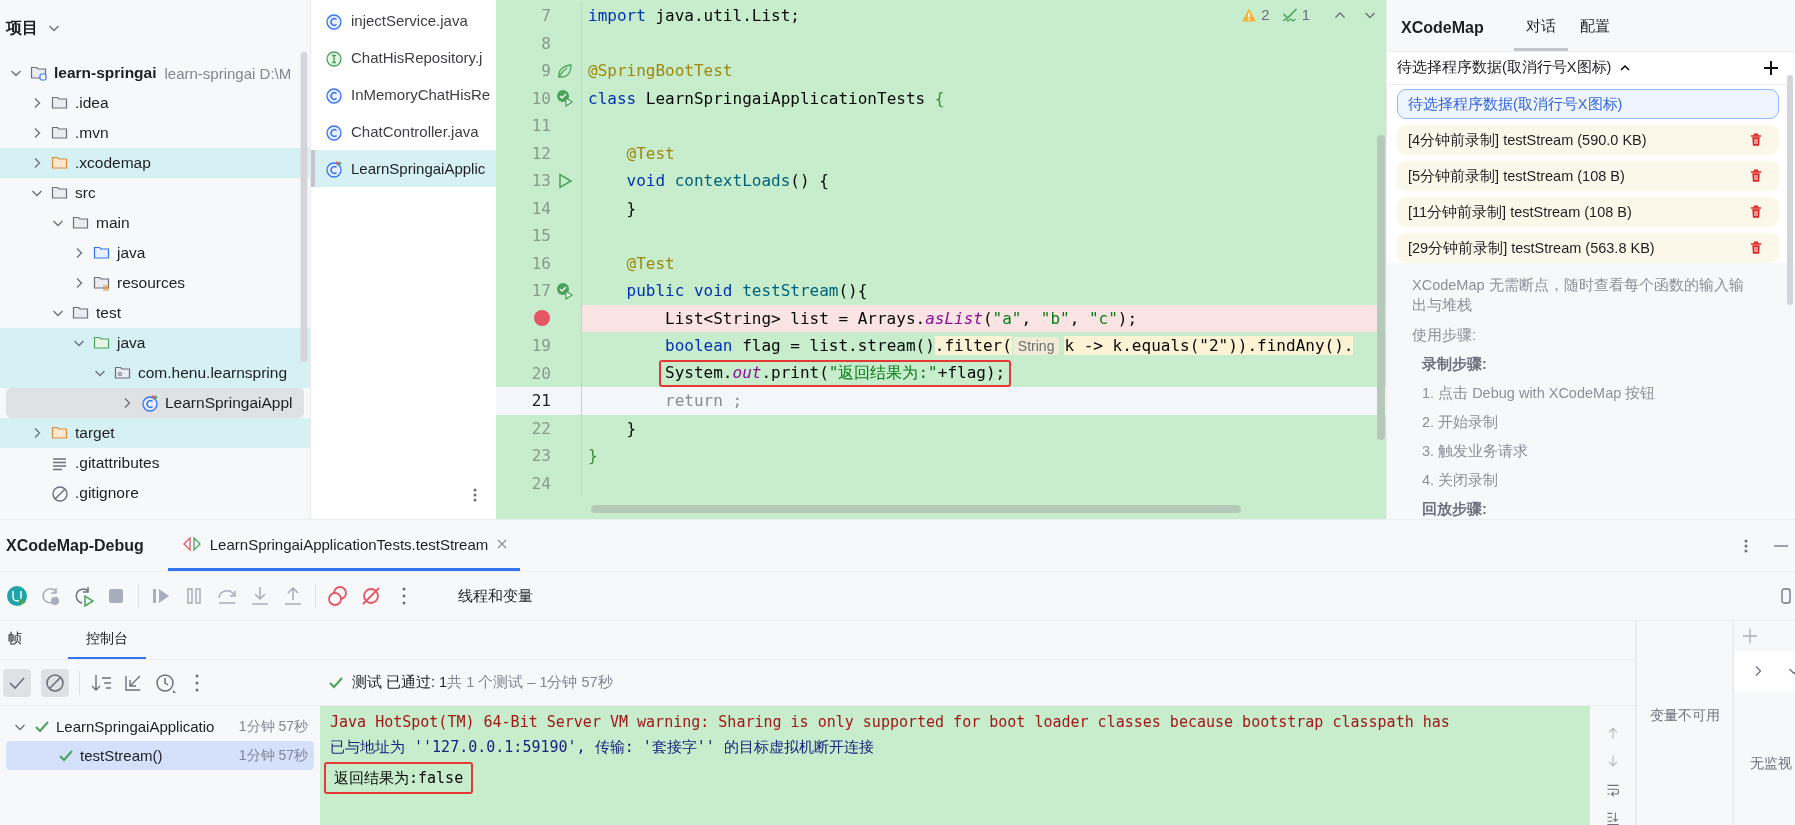 This screenshot has width=1795, height=825. What do you see at coordinates (565, 180) in the screenshot?
I see `run-icon` at bounding box center [565, 180].